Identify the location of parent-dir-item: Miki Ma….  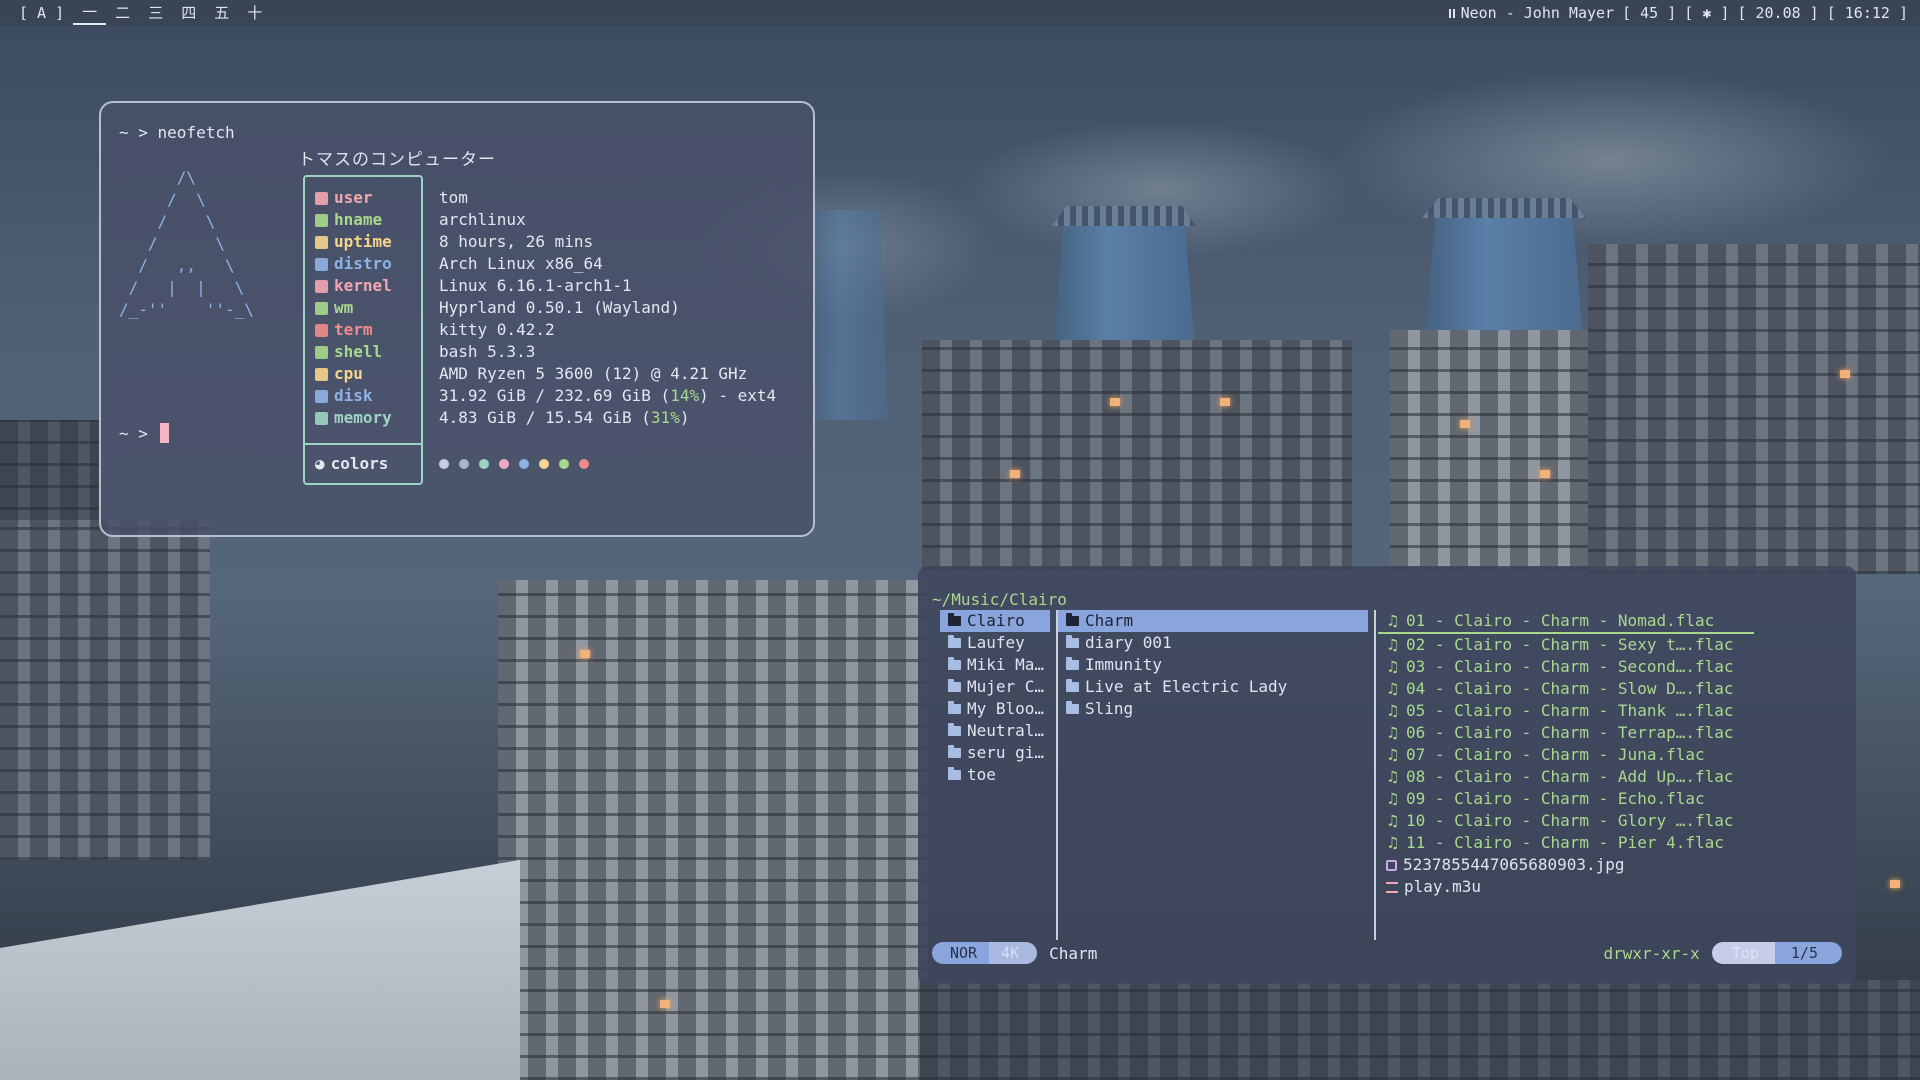
(995, 665).